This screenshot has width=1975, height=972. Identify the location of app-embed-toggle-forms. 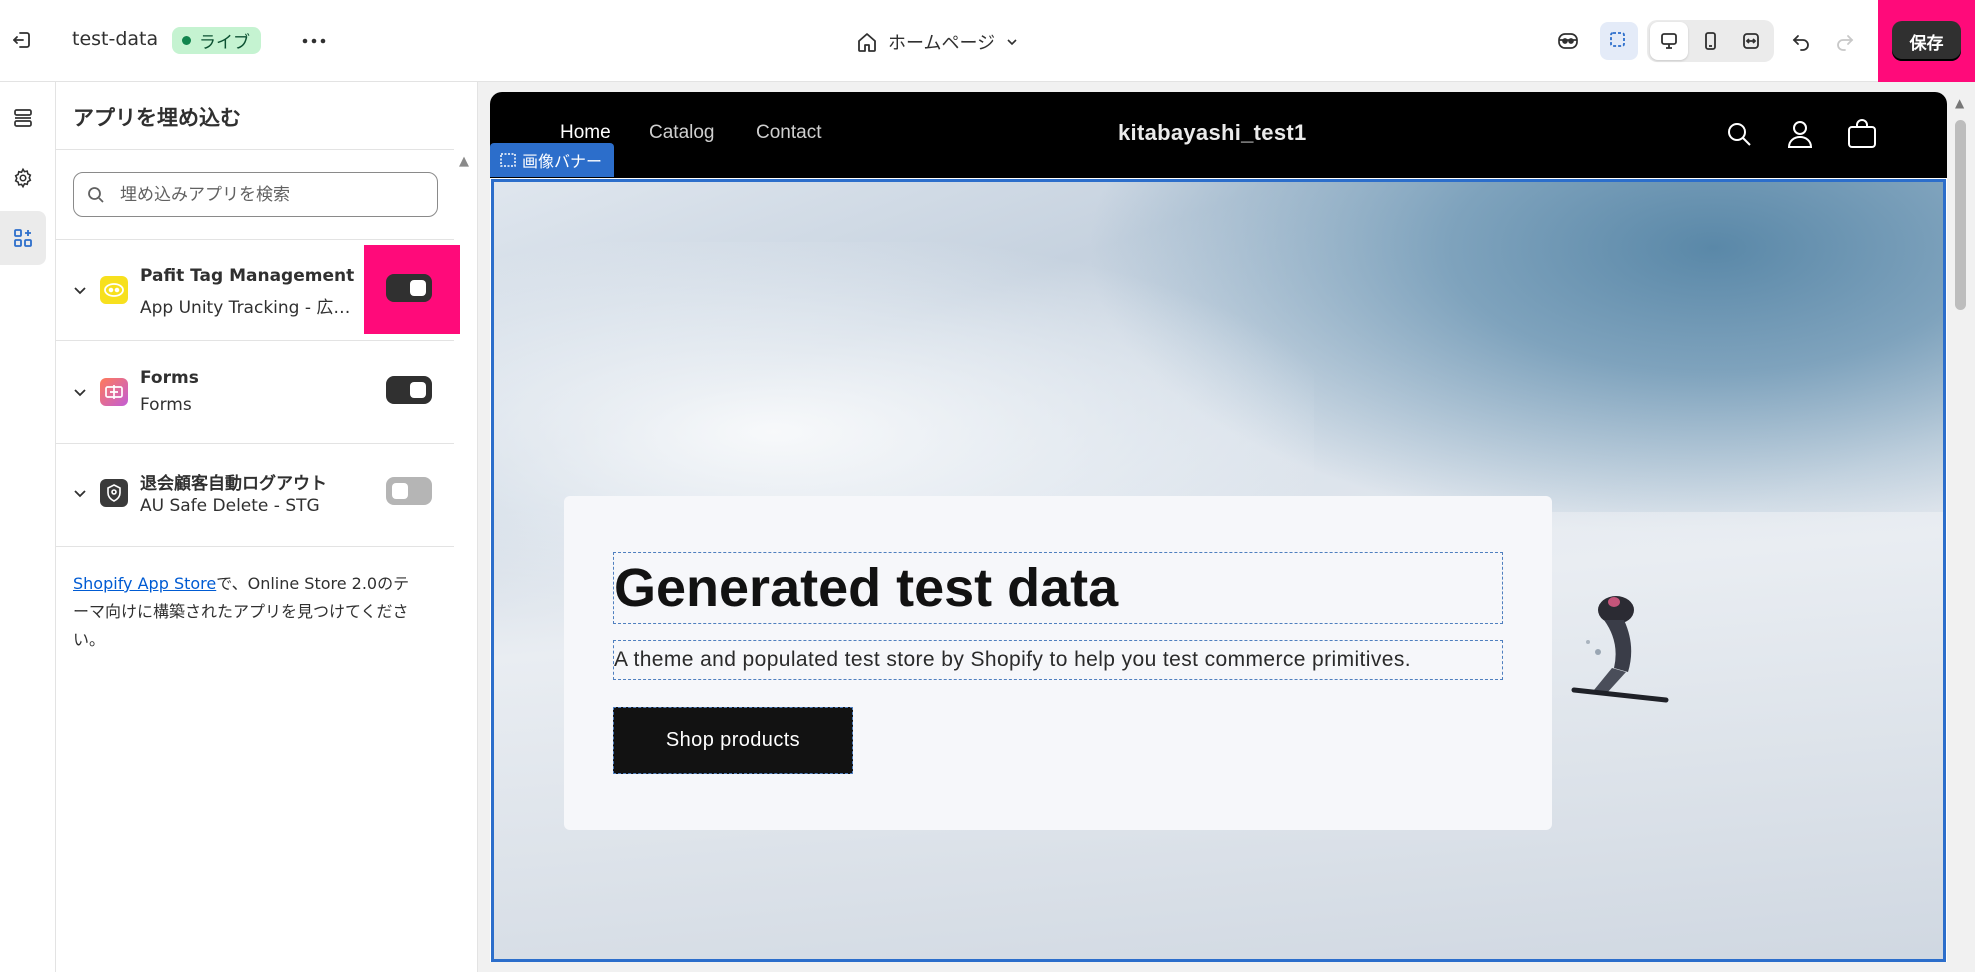
(409, 390).